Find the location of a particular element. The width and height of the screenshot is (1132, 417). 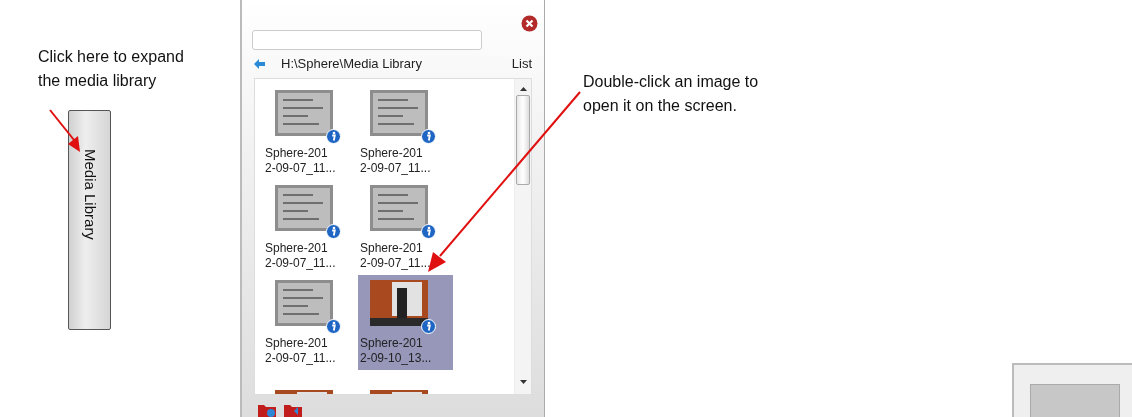

add-folder-icon is located at coordinates (267, 410).